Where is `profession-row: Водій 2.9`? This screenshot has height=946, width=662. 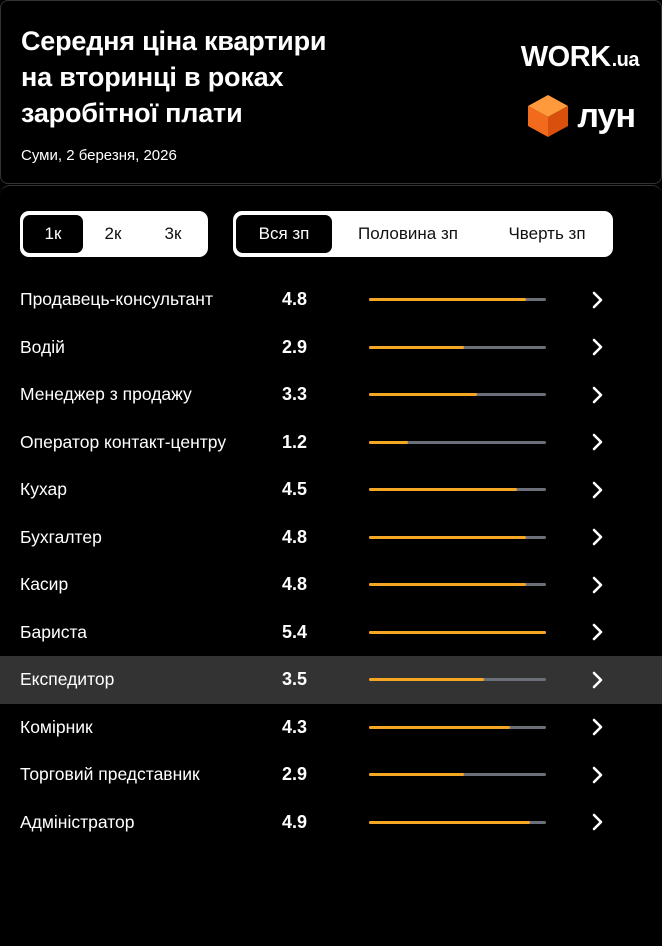 profession-row: Водій 2.9 is located at coordinates (331, 348).